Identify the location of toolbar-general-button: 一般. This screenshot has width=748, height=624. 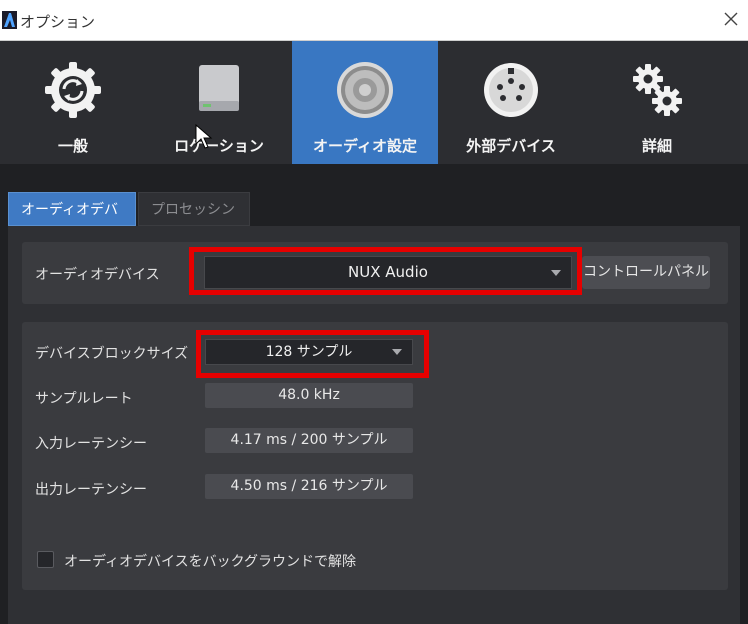
(73, 102).